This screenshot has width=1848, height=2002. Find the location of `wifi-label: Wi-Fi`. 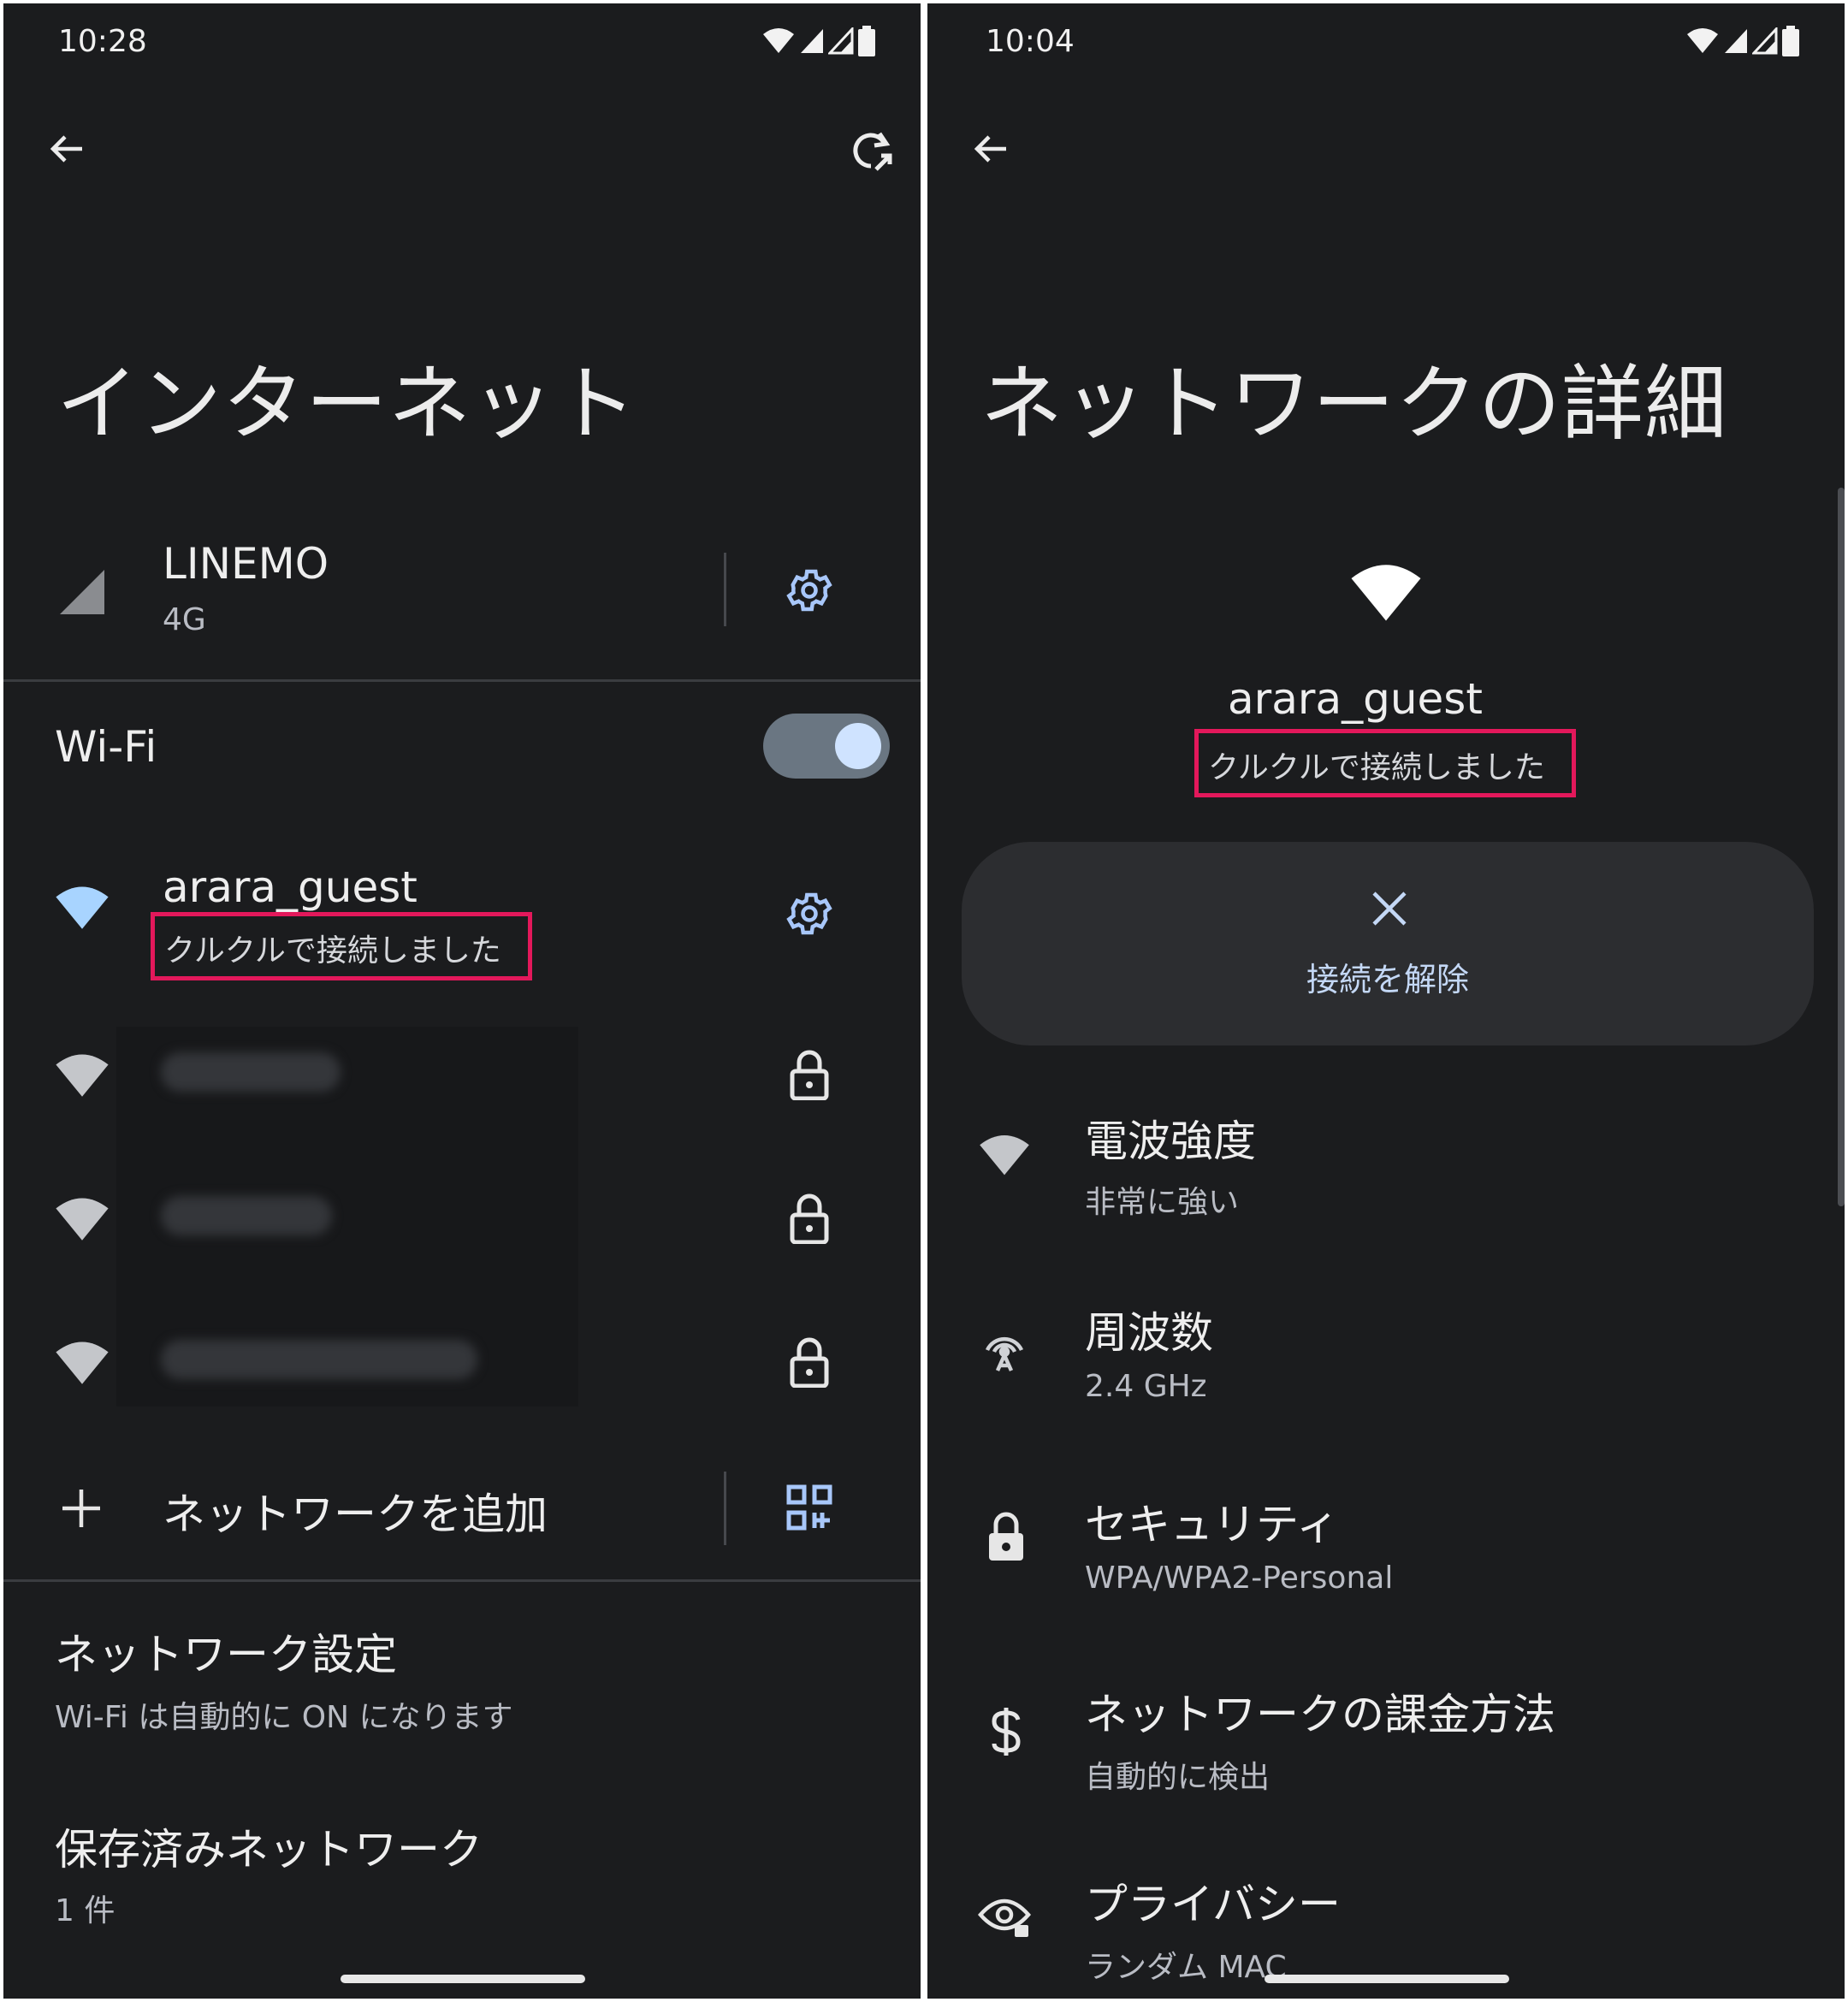

wifi-label: Wi-Fi is located at coordinates (106, 747).